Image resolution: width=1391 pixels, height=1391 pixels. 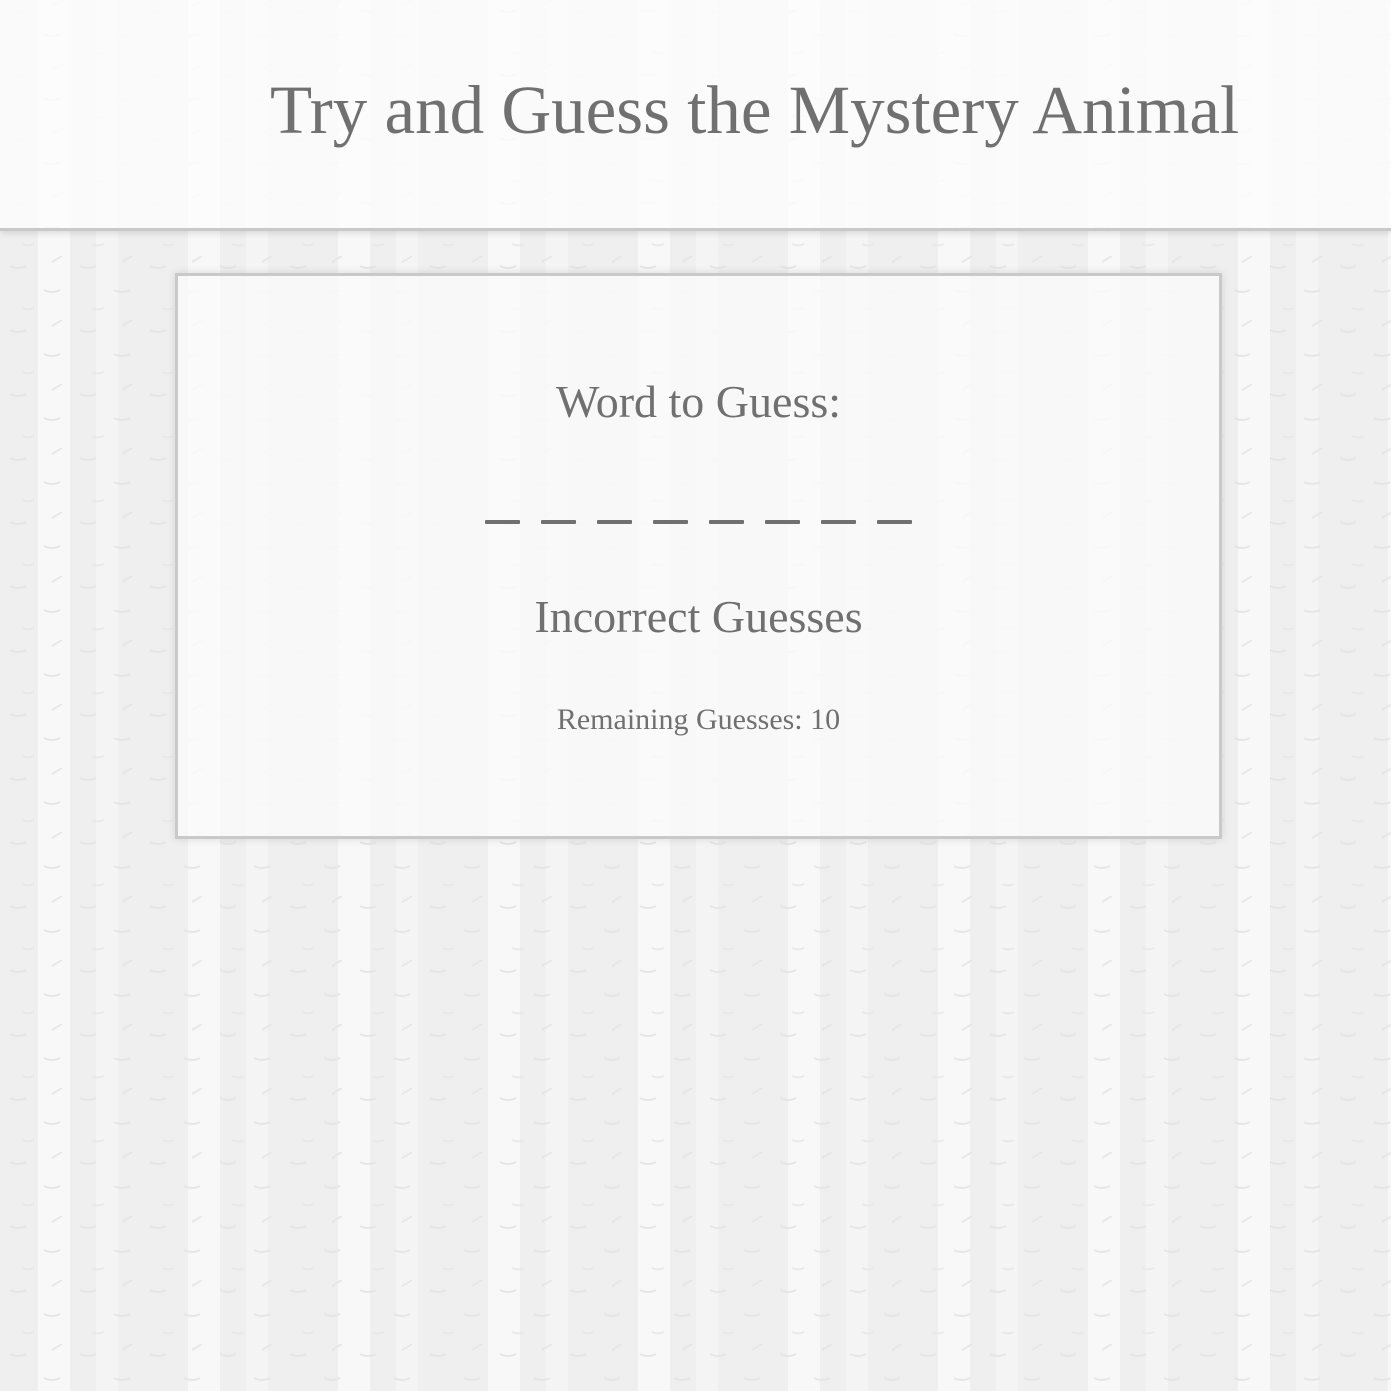 I want to click on page-title: Try and Guess the Mystery Animal, so click(x=755, y=110).